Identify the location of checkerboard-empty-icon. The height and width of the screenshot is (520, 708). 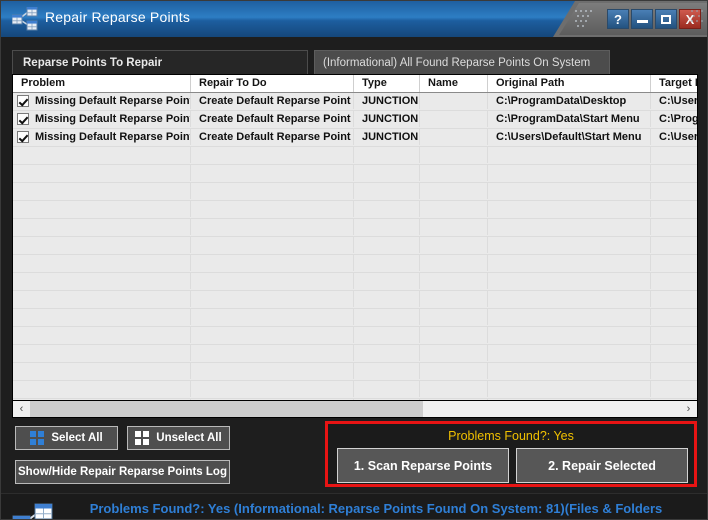
(142, 438).